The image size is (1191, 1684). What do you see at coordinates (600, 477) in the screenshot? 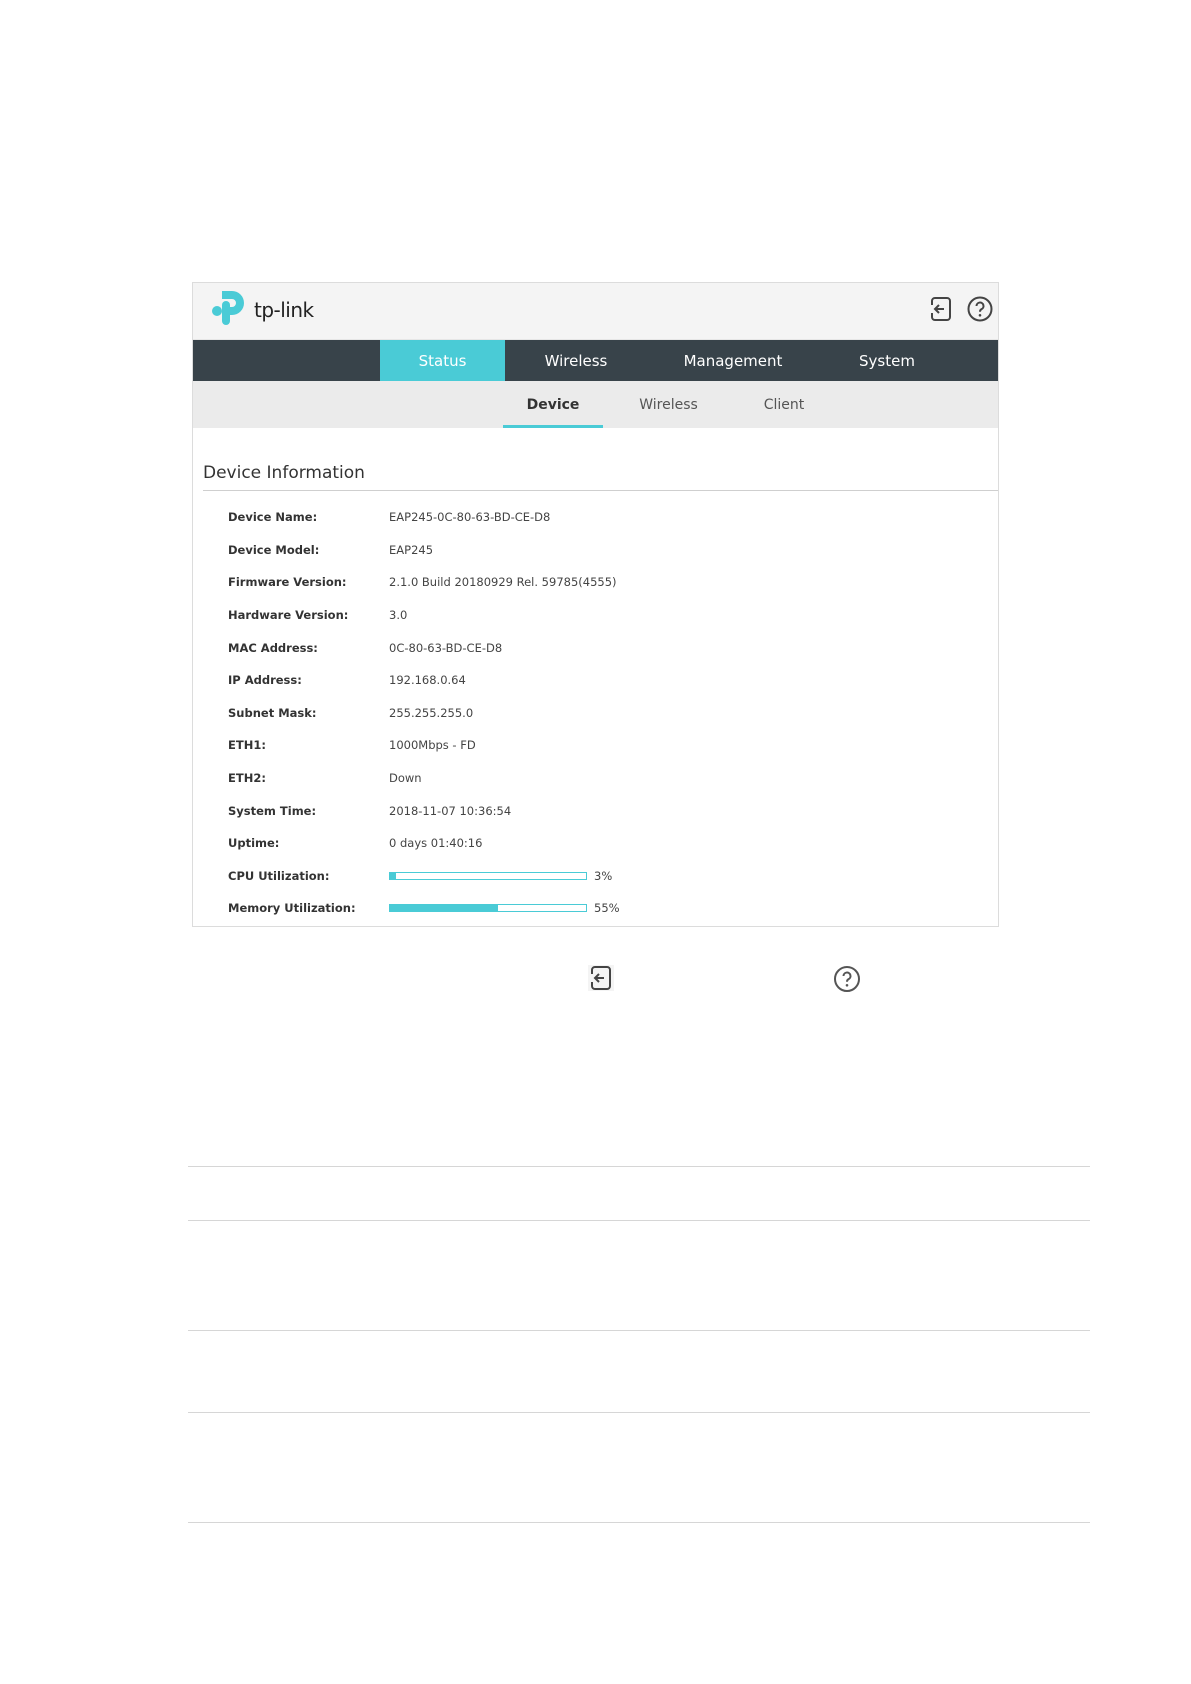
I see `section-title: Device Information` at bounding box center [600, 477].